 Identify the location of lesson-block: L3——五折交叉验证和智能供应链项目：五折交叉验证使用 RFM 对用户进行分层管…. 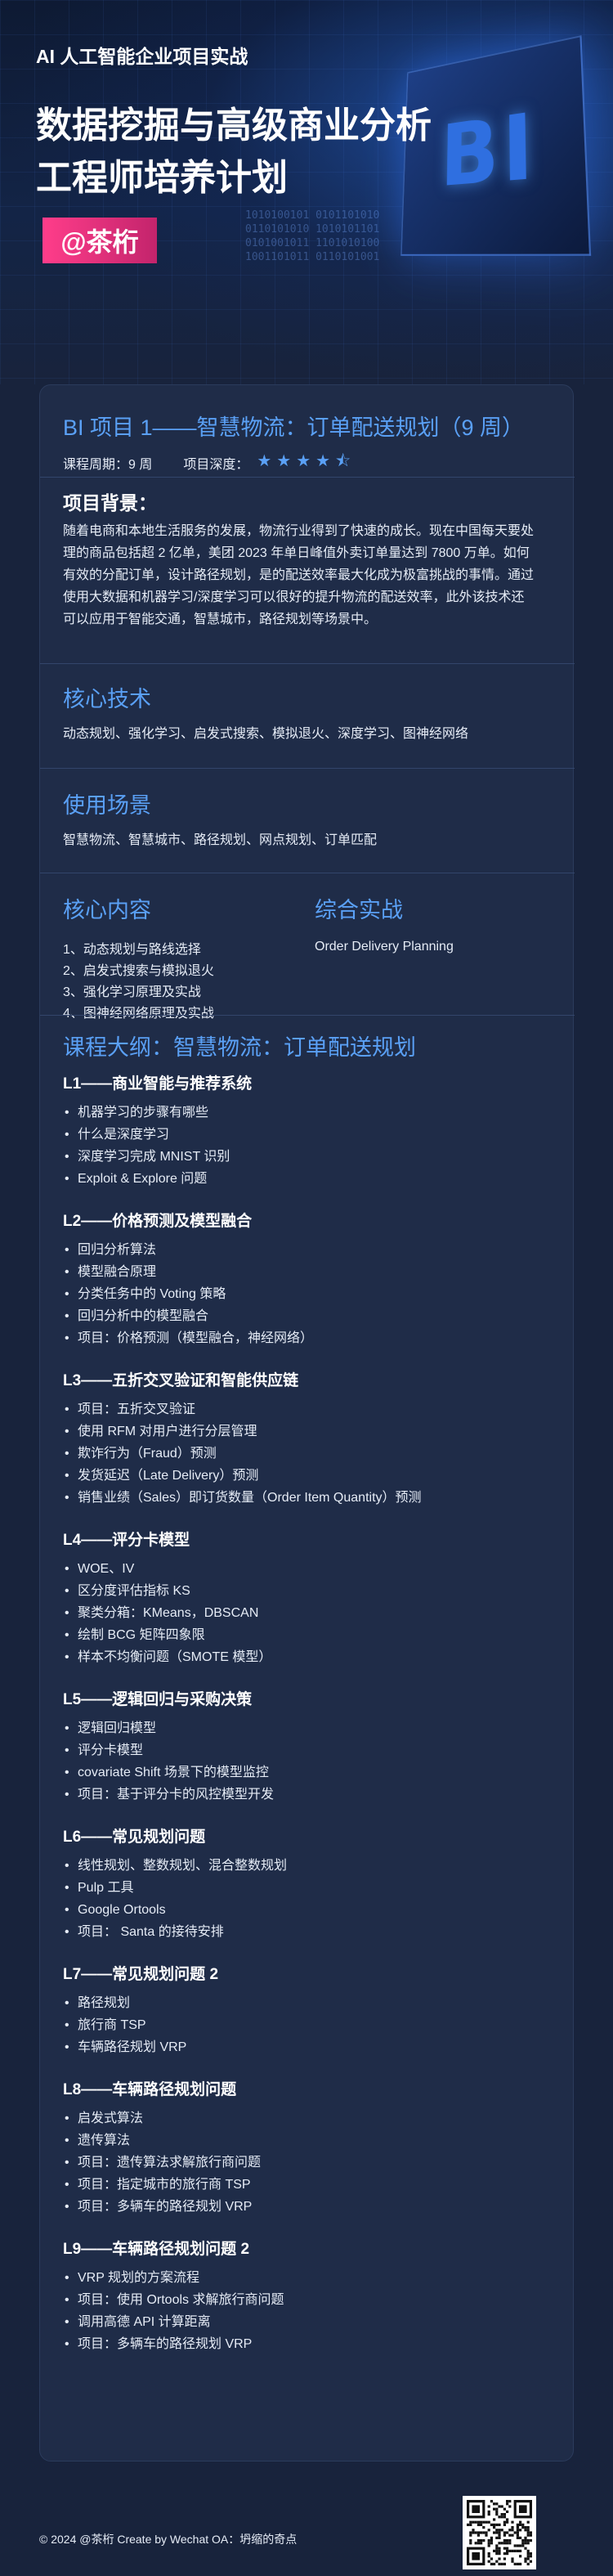
(308, 1439).